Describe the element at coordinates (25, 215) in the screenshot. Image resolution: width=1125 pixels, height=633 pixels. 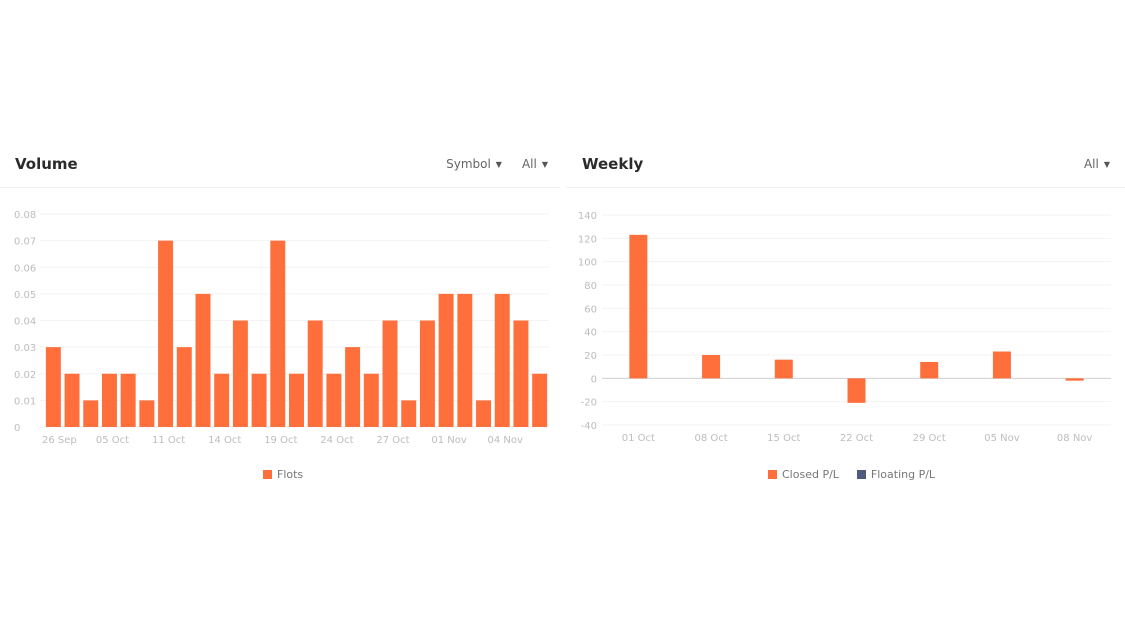
I see `y-tick-label: 0.08` at that location.